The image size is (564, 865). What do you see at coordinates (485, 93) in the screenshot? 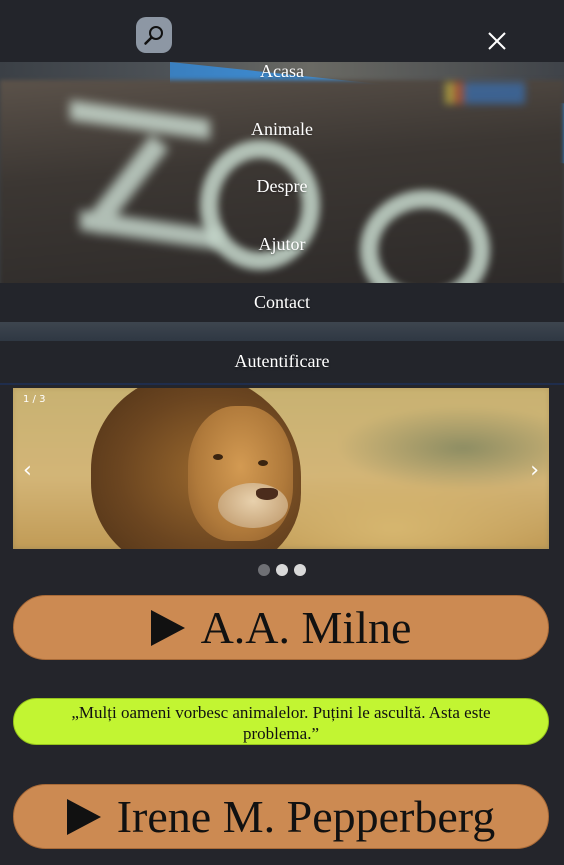
I see `blurred-logo` at bounding box center [485, 93].